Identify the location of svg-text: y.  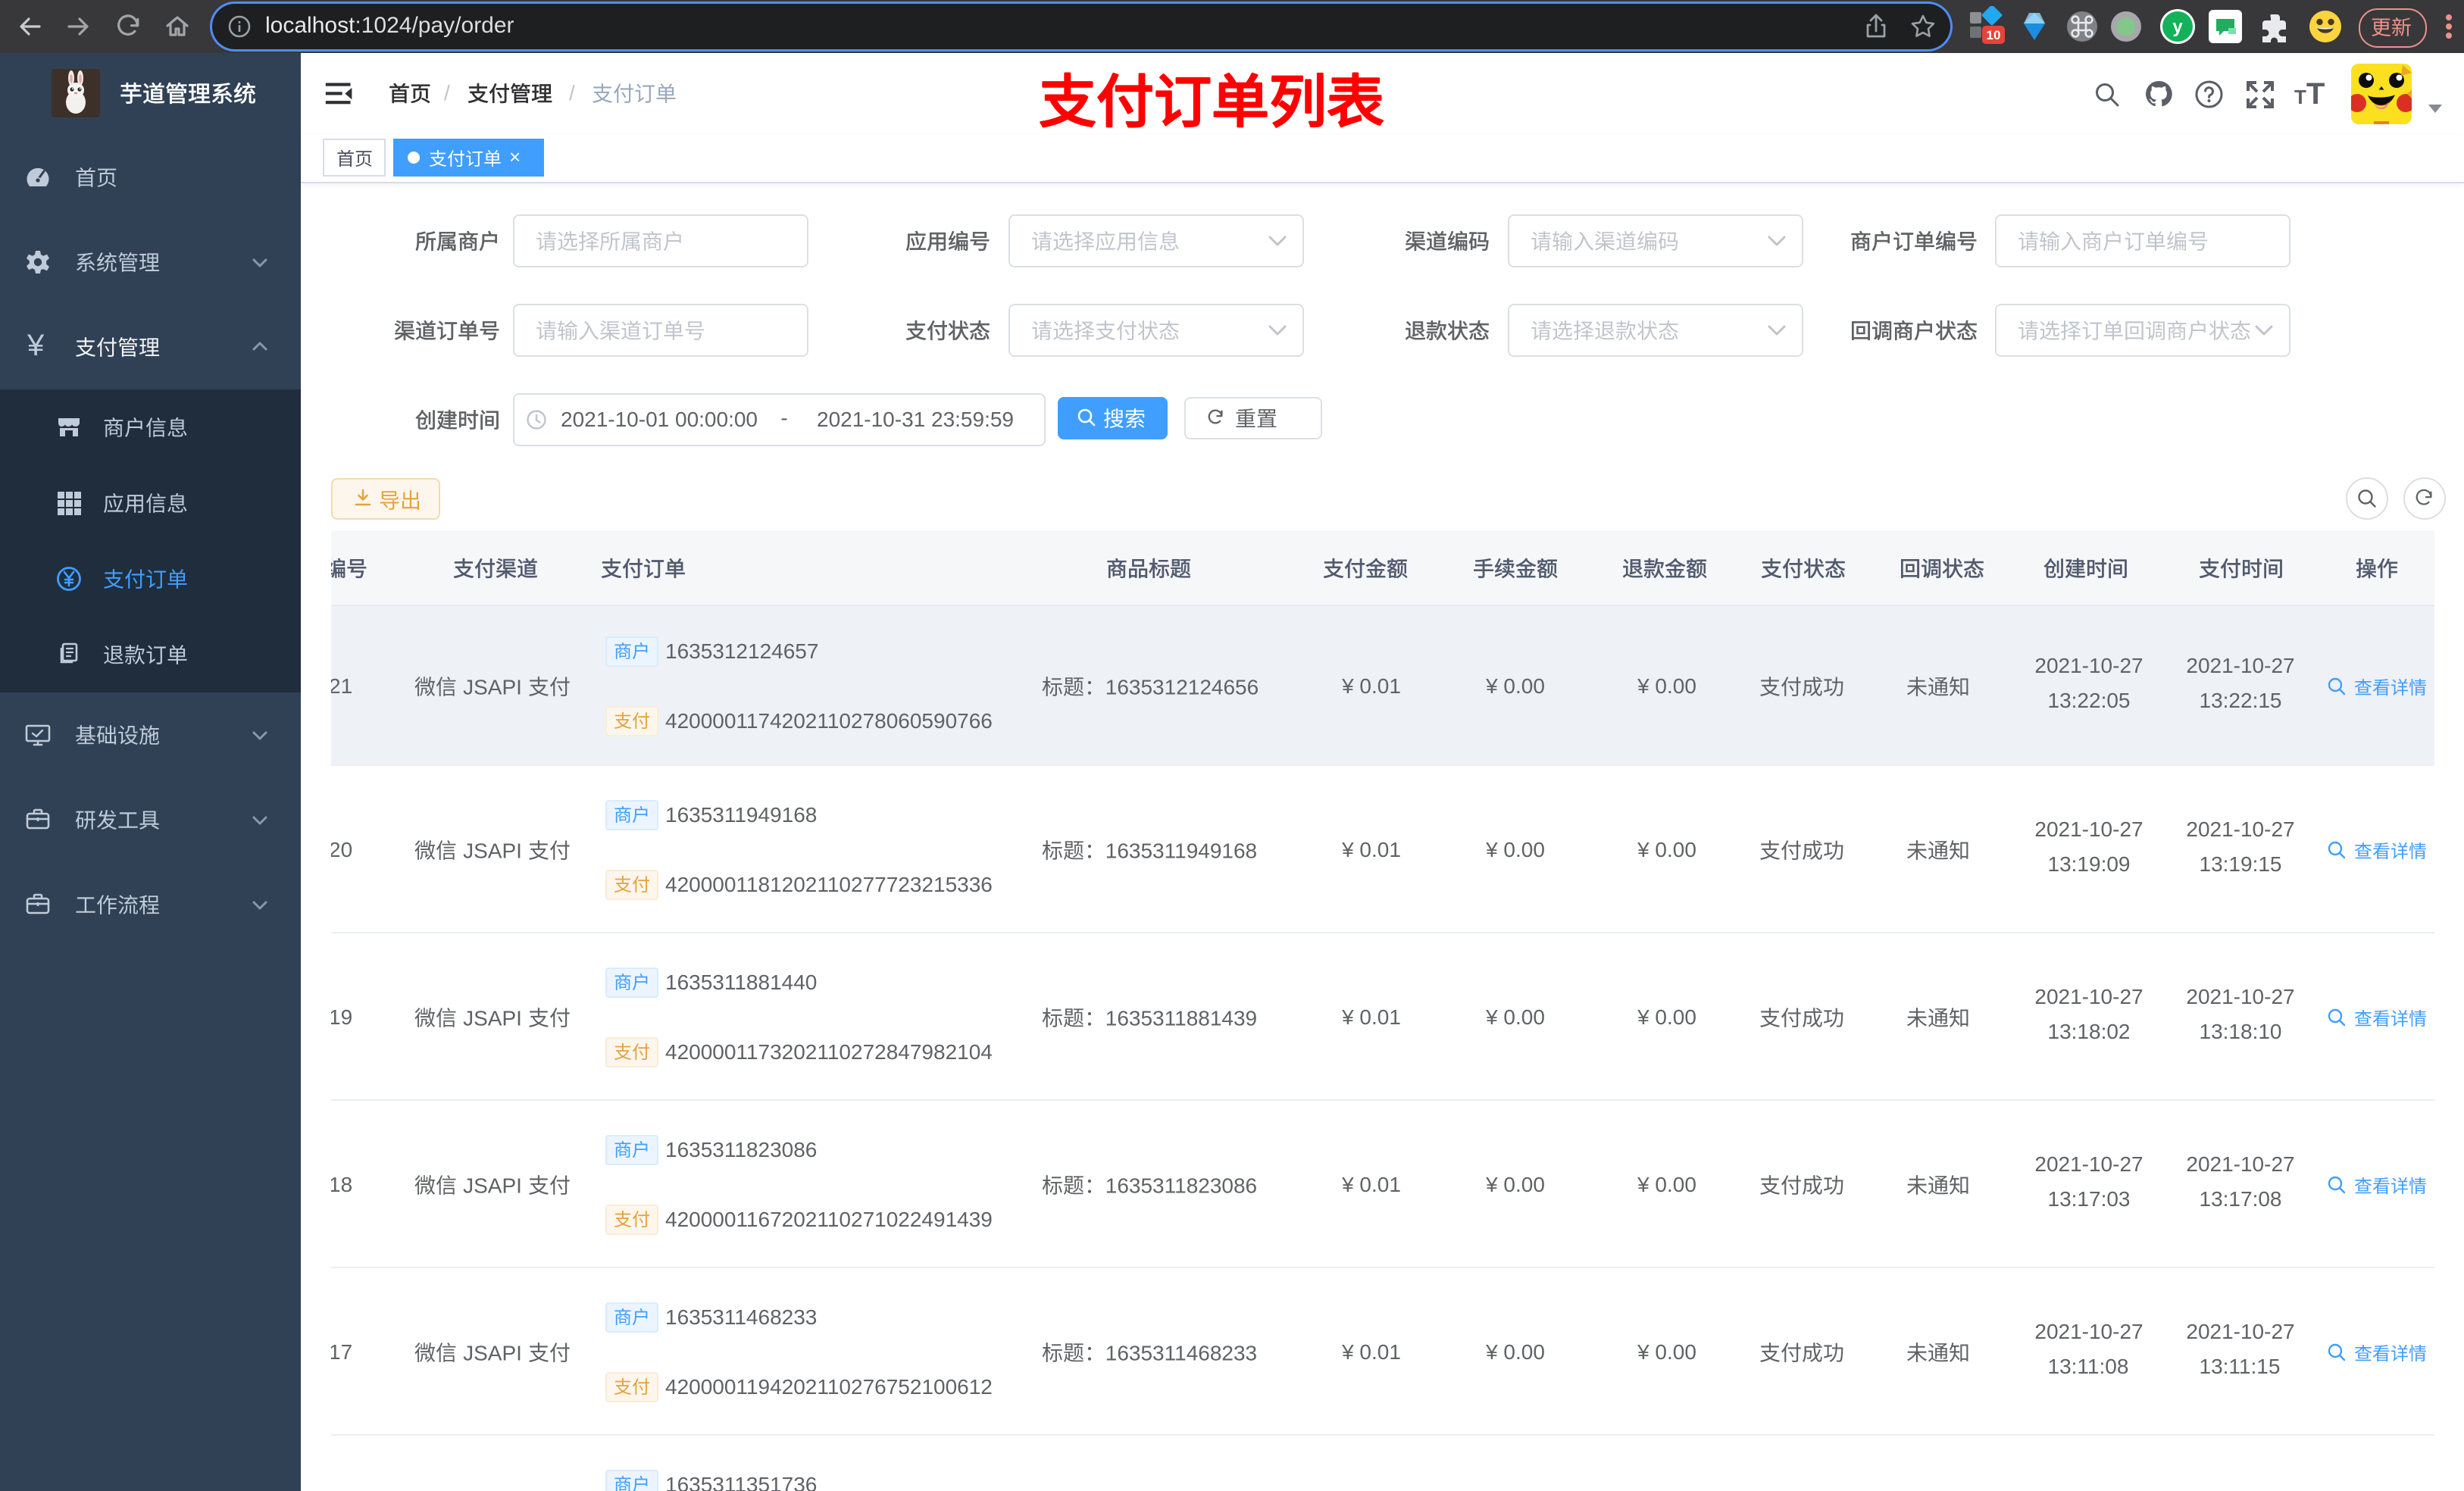
(2177, 27).